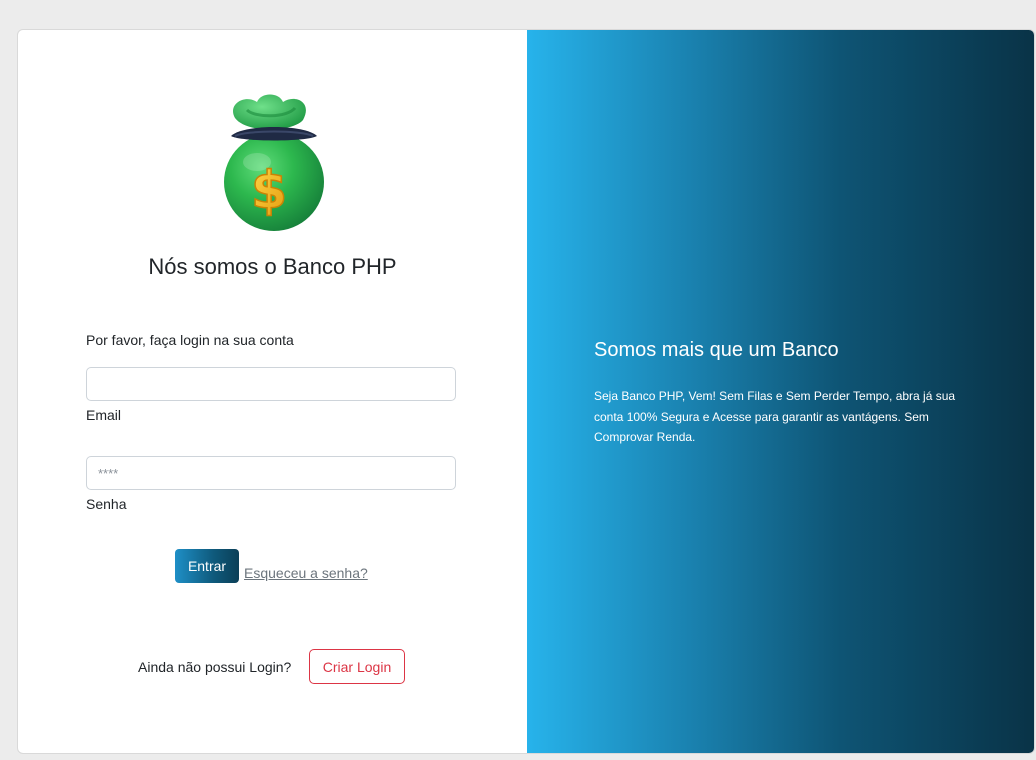  Describe the element at coordinates (190, 340) in the screenshot. I see `login-prompt: Por favor, faça login na sua conta` at that location.